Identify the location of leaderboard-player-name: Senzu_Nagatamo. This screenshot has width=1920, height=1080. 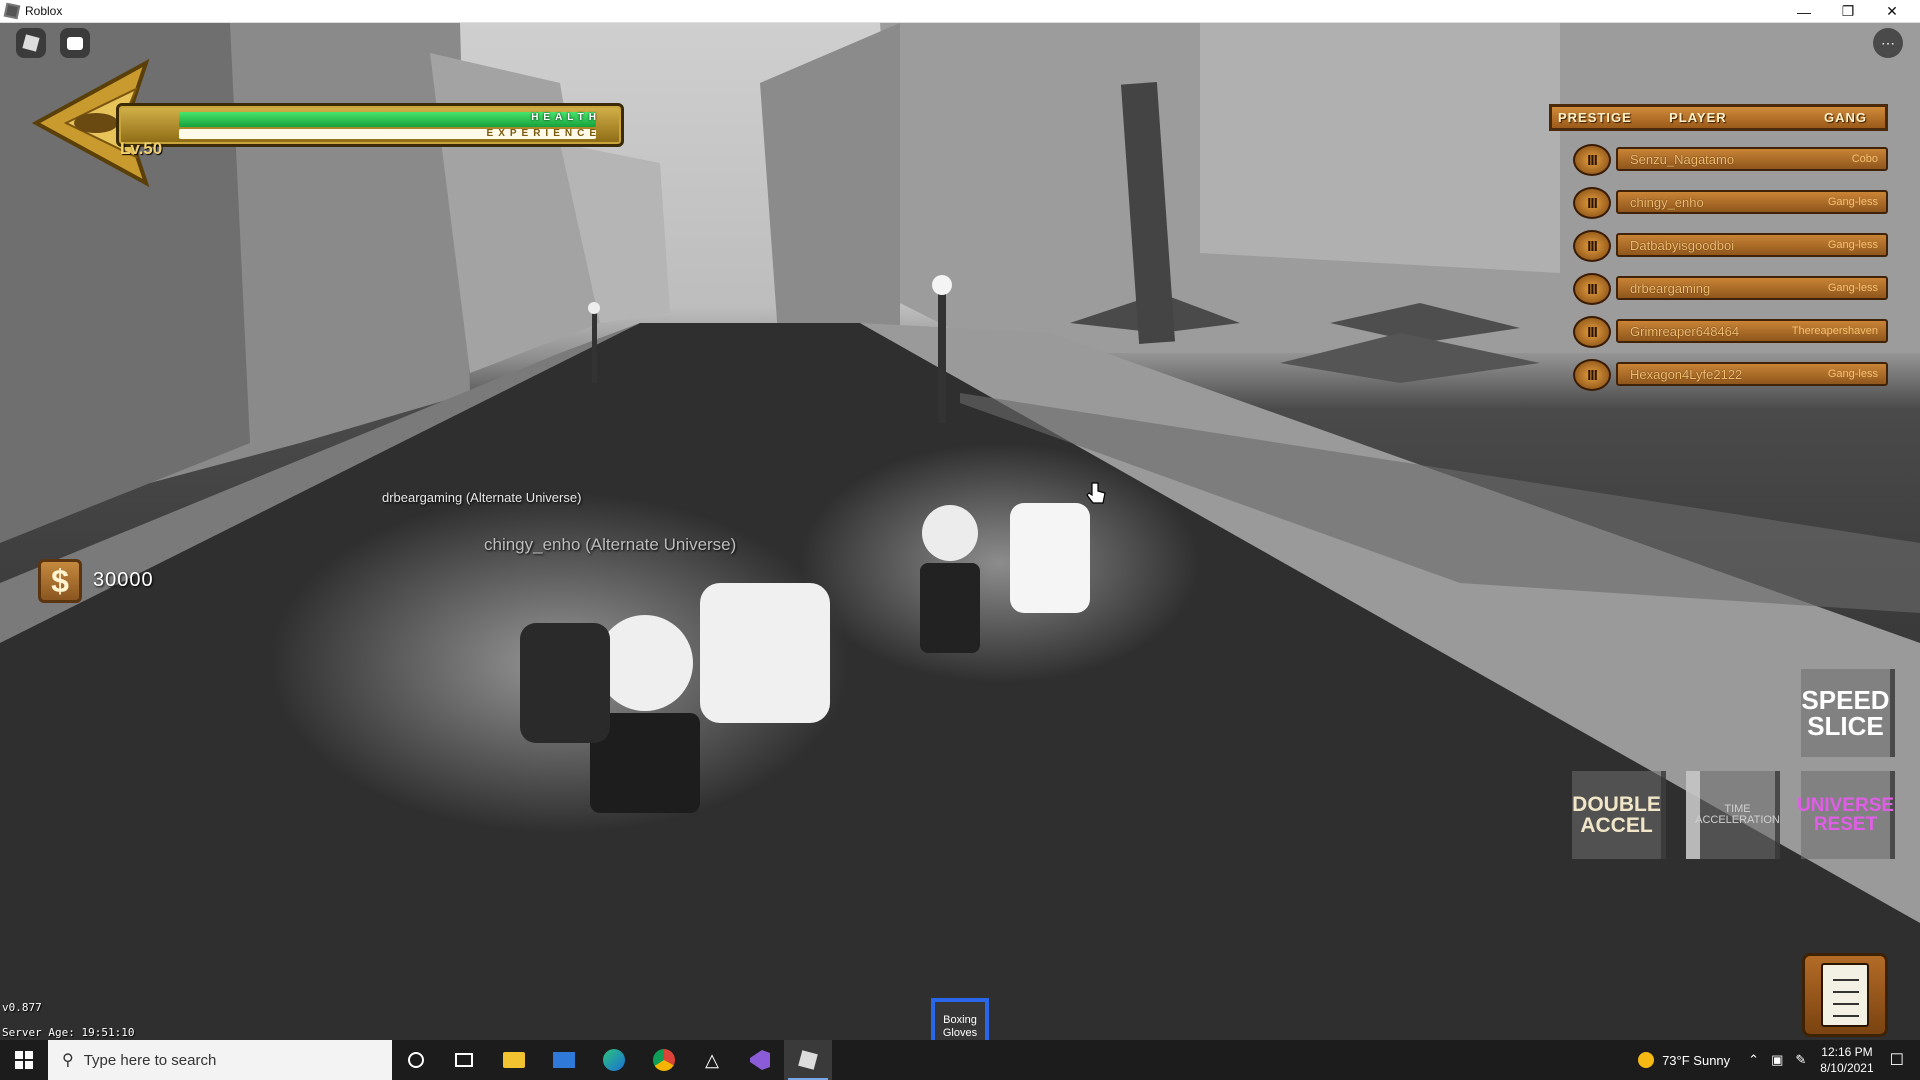
(1682, 159).